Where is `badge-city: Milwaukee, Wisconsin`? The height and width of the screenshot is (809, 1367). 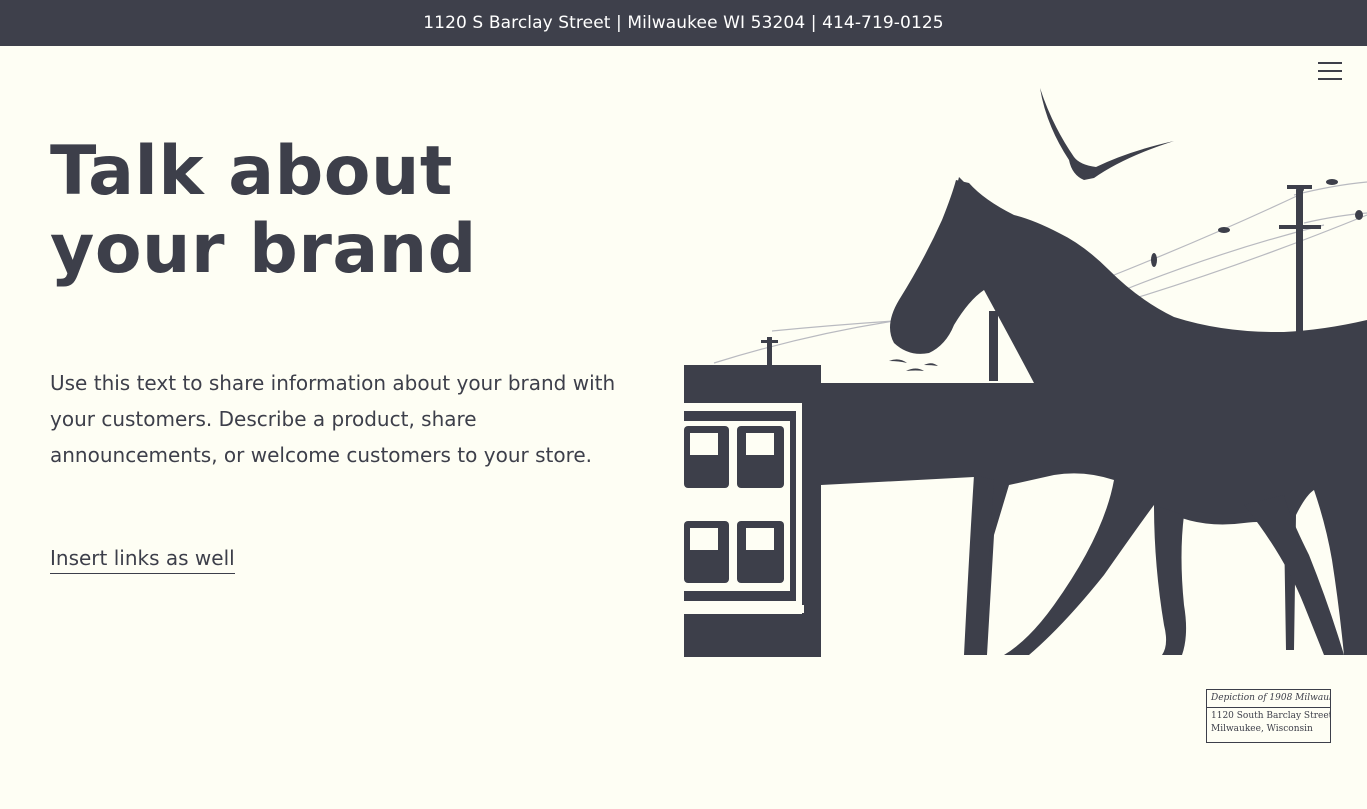 badge-city: Milwaukee, Wisconsin is located at coordinates (1262, 729).